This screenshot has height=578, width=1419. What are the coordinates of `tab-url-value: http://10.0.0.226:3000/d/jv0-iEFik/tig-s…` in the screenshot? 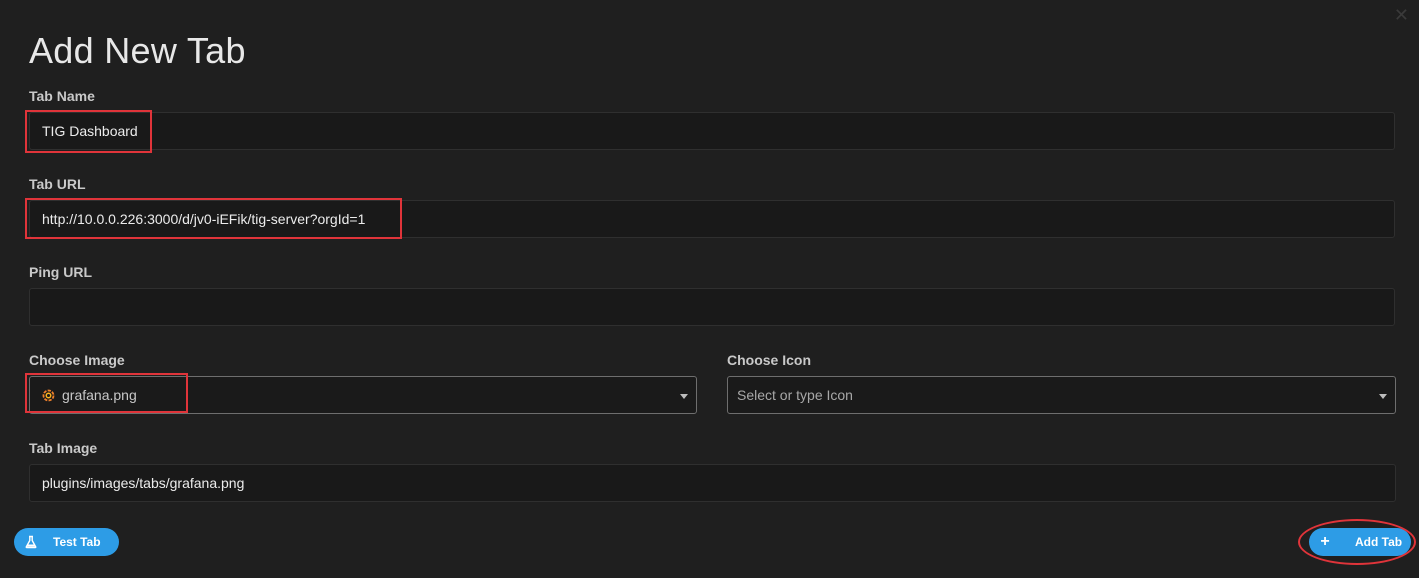 It's located at (204, 219).